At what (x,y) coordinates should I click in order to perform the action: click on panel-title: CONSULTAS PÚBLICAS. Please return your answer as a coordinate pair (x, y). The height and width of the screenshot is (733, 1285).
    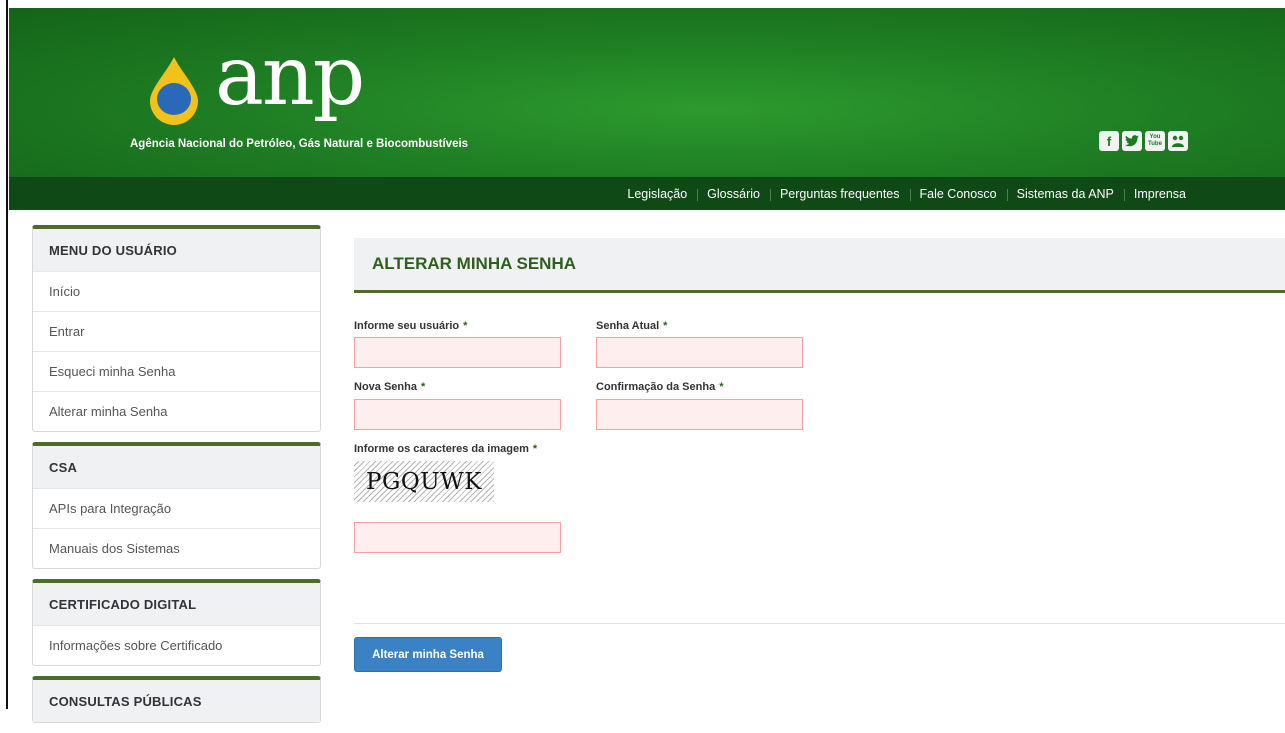
    Looking at the image, I should click on (176, 701).